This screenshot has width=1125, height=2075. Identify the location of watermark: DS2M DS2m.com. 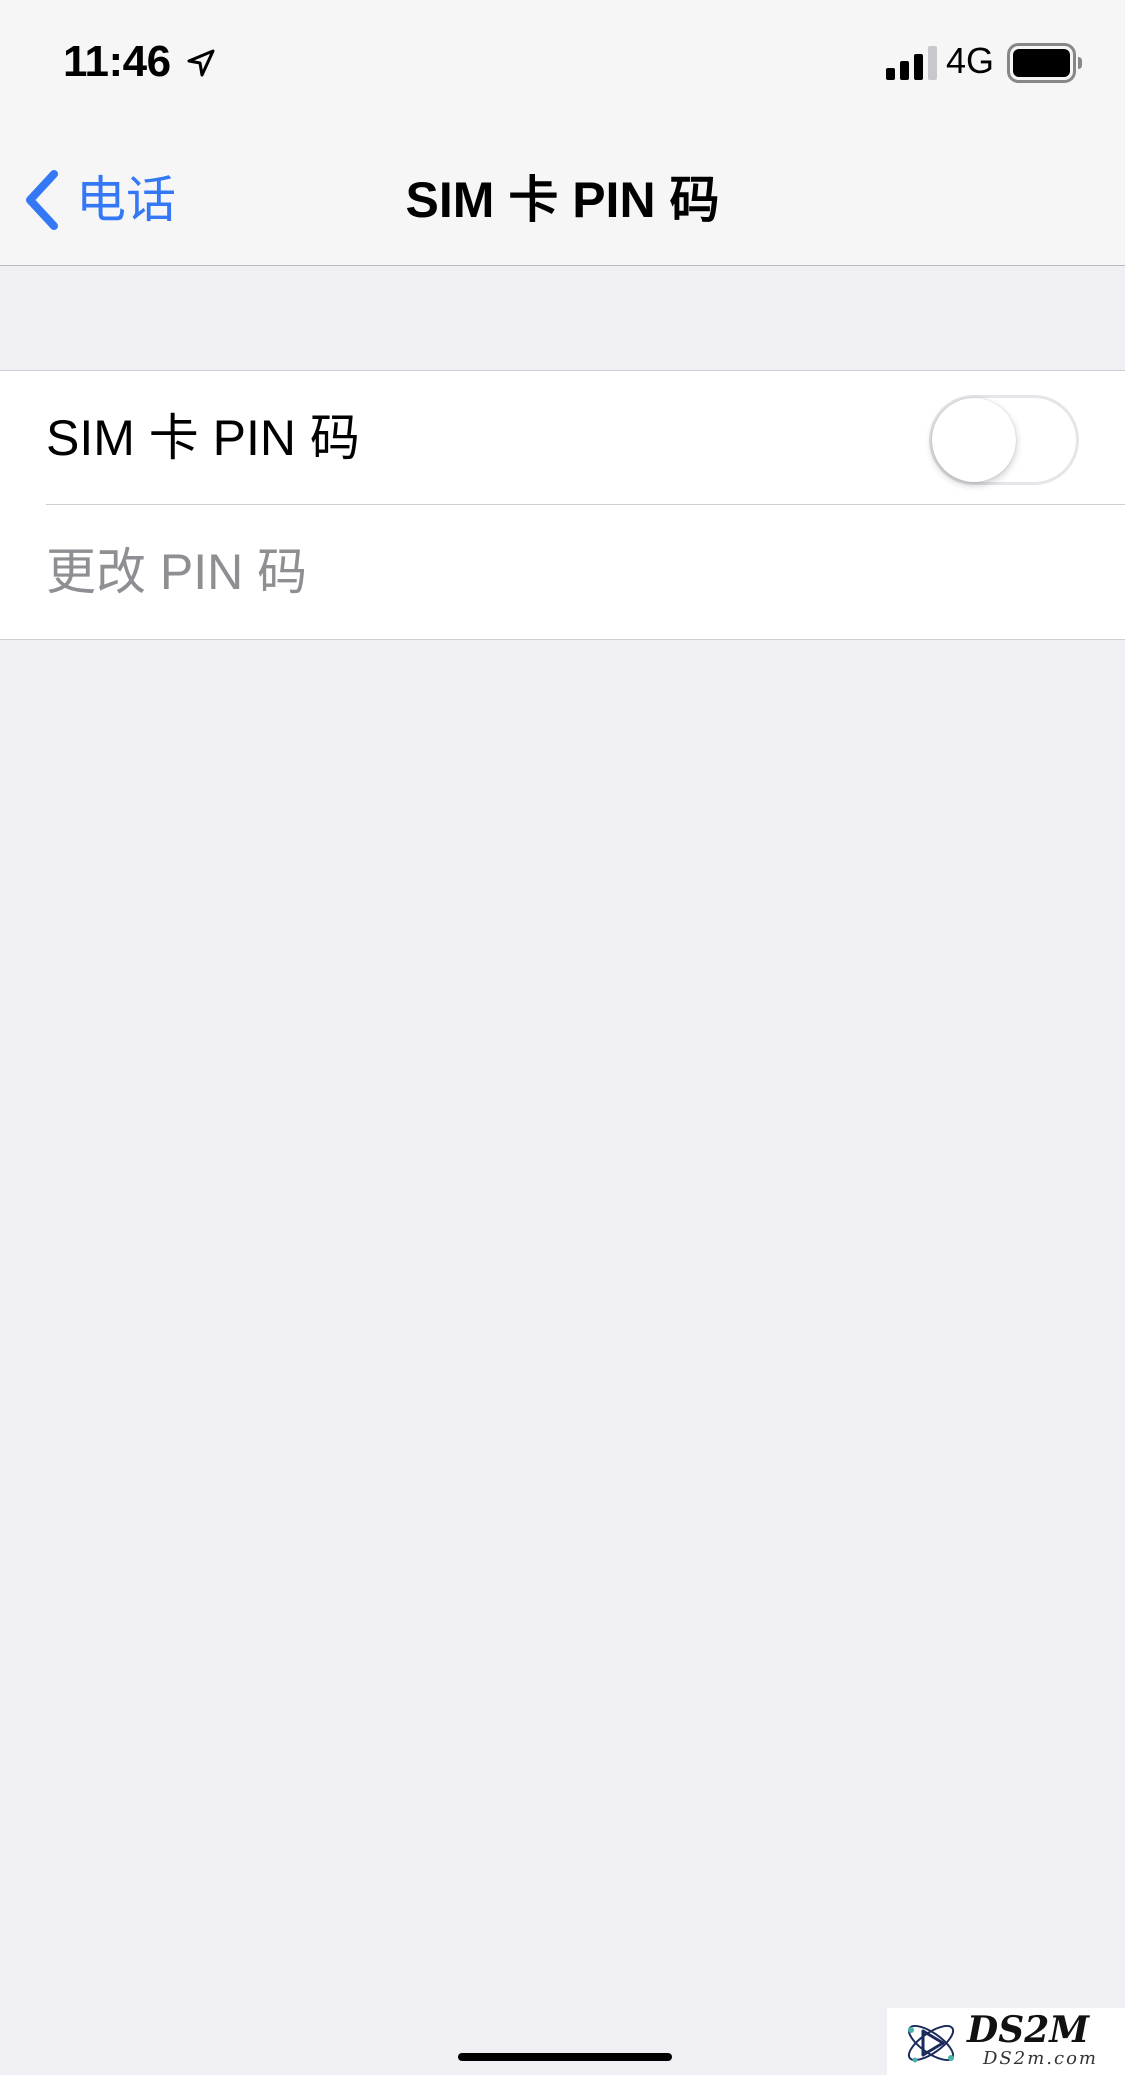
(1006, 2041).